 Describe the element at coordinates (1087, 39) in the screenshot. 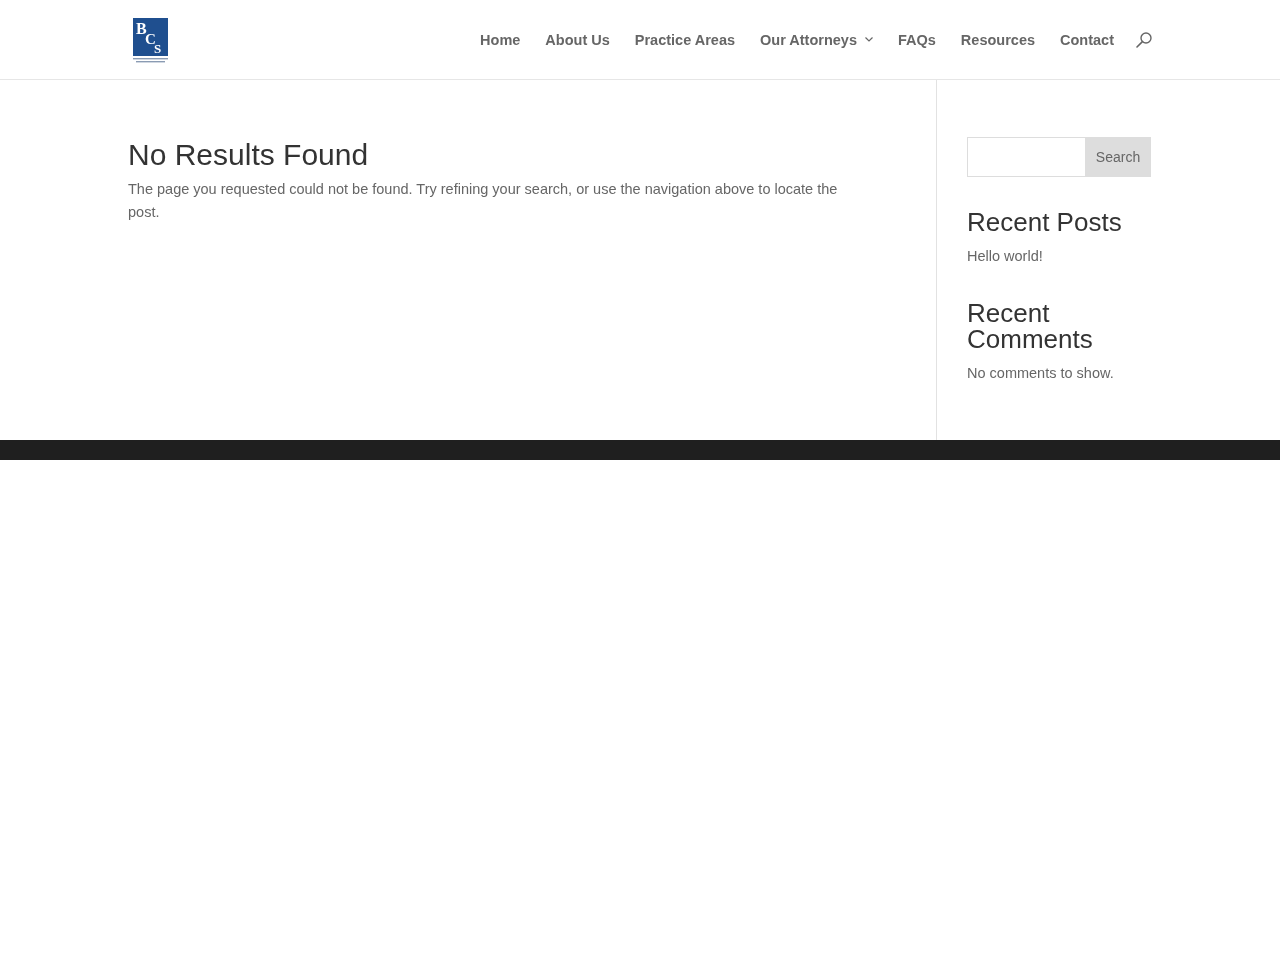

I see `nav-link: Contact` at that location.